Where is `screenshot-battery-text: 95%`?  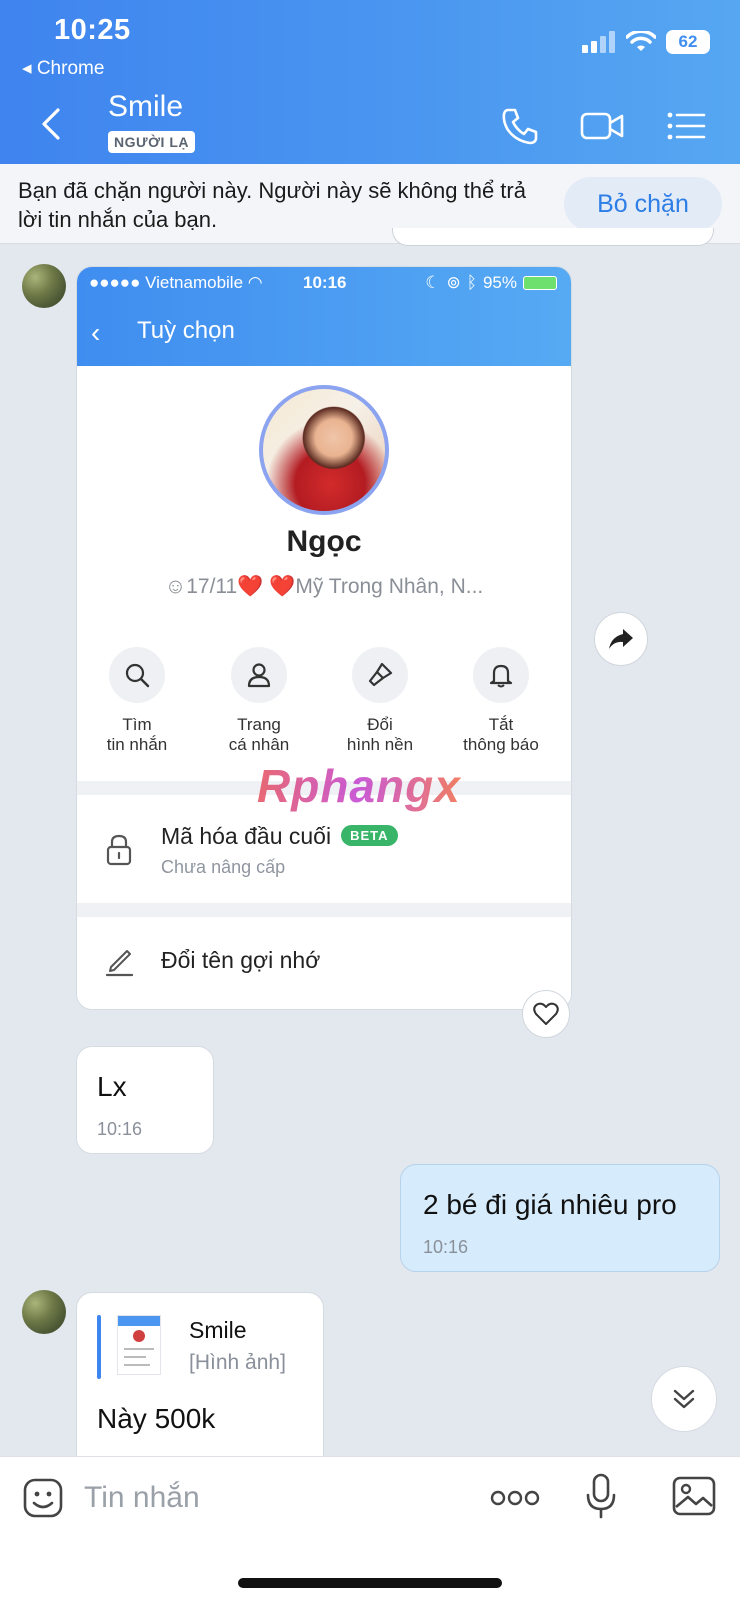 screenshot-battery-text: 95% is located at coordinates (499, 282).